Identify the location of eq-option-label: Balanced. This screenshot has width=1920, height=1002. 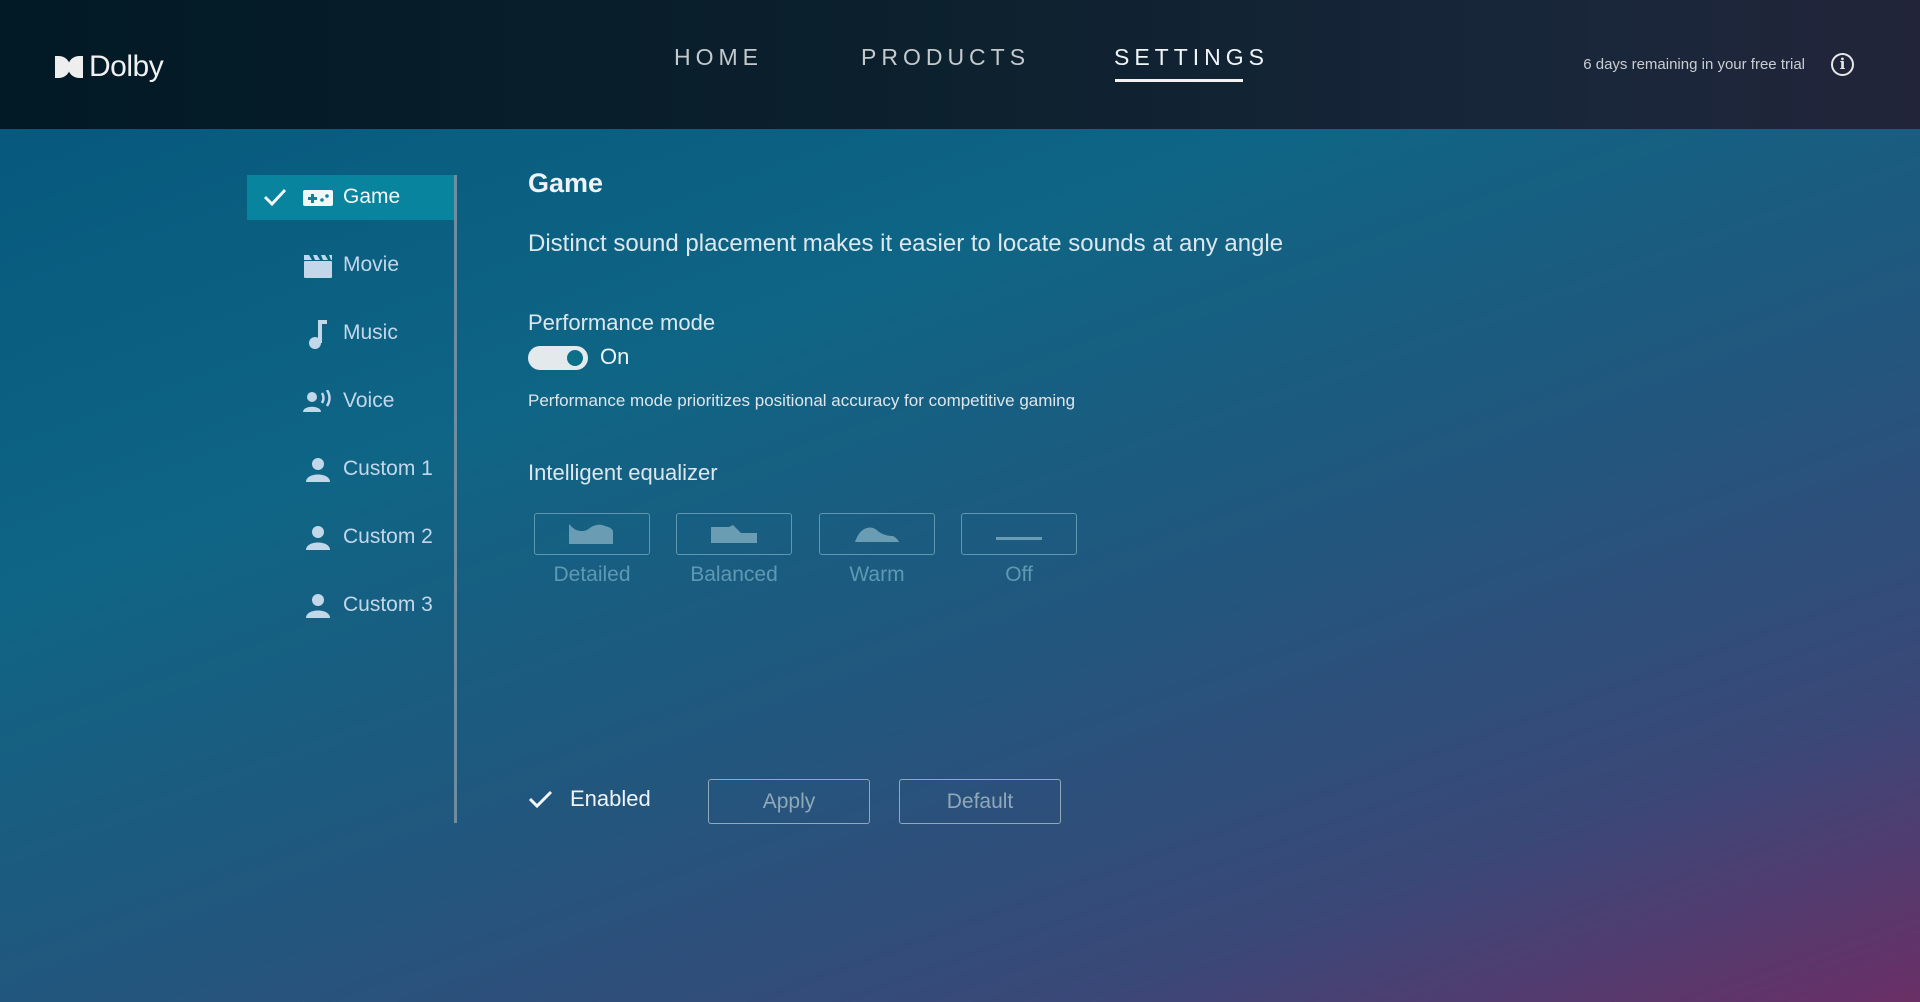
(734, 574).